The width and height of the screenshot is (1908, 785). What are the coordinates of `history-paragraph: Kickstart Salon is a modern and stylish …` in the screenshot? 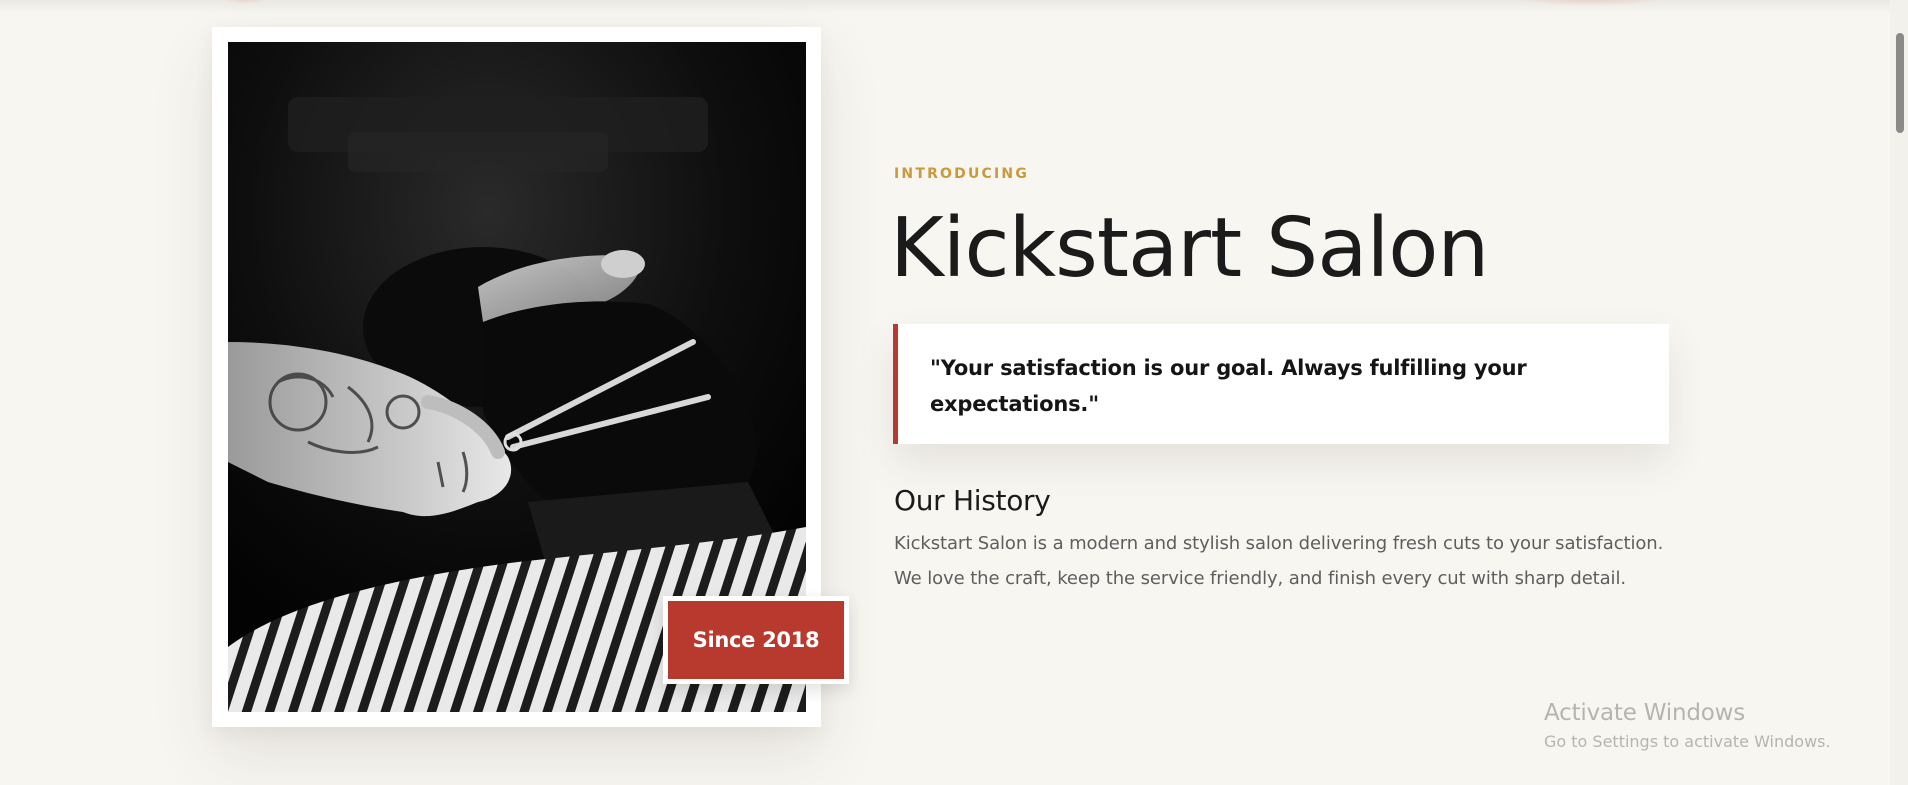 It's located at (1279, 561).